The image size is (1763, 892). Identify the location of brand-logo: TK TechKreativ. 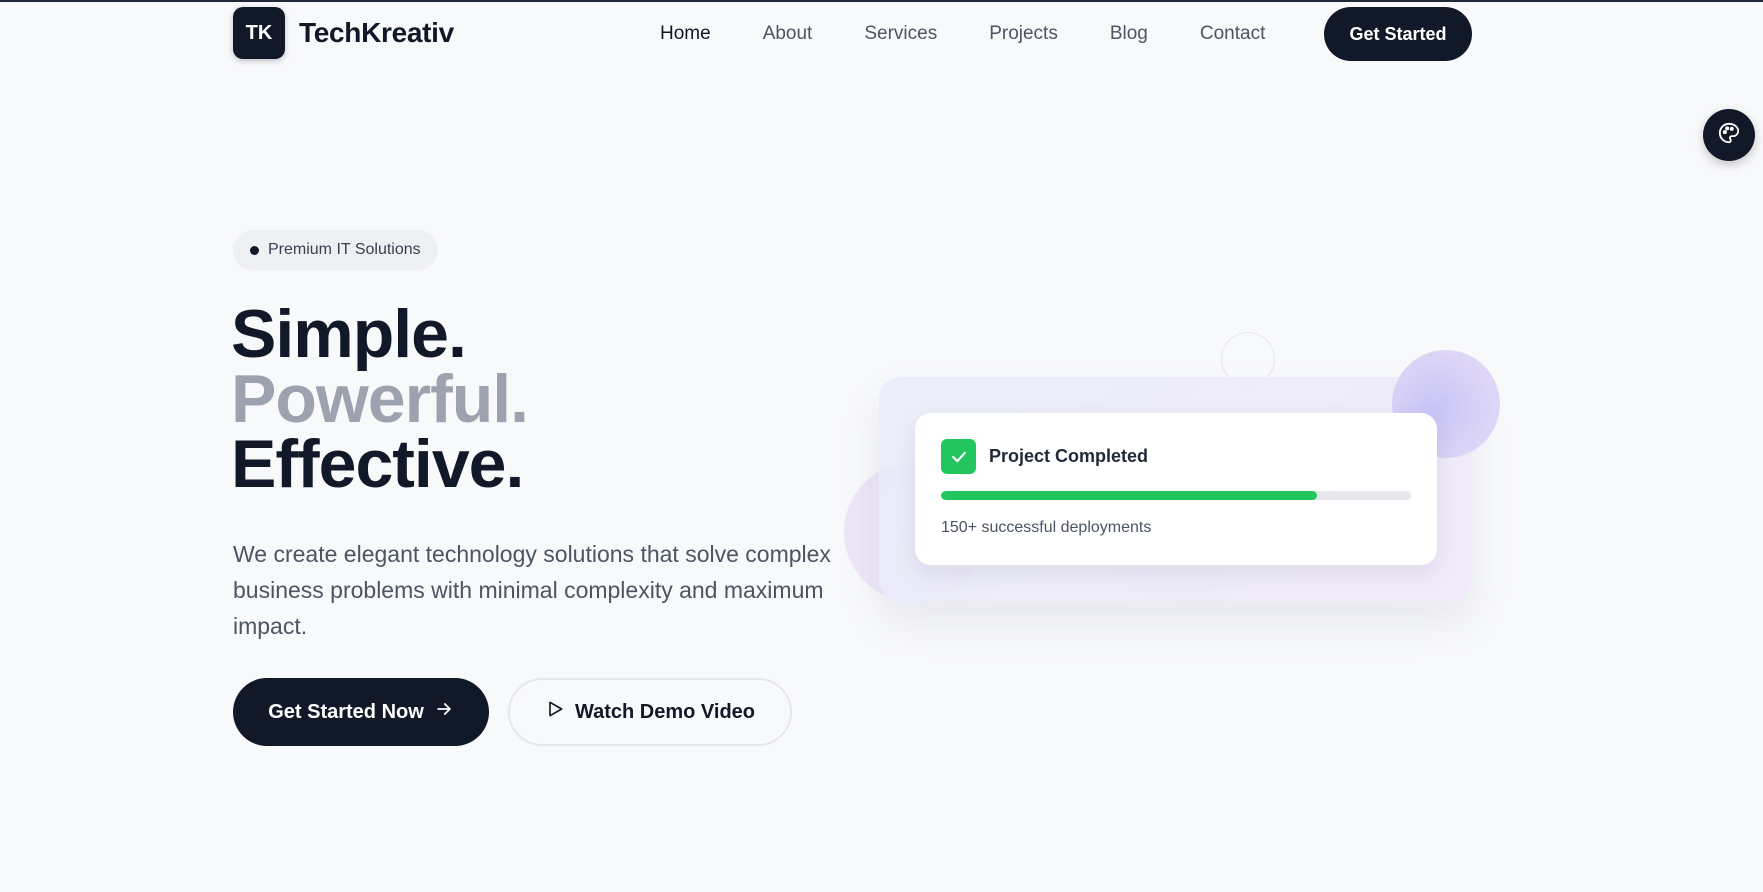
(343, 33).